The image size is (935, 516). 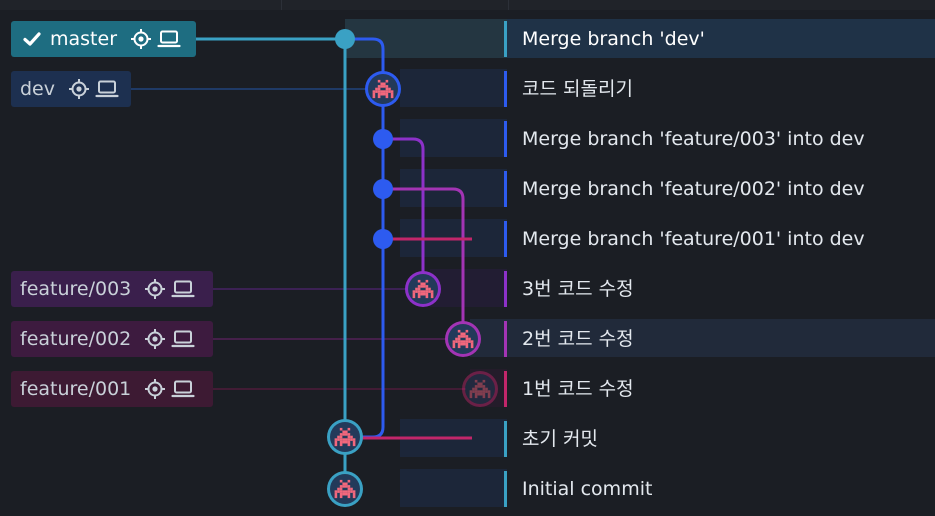 What do you see at coordinates (577, 89) in the screenshot?
I see `commit-message: 코드 되돌리기` at bounding box center [577, 89].